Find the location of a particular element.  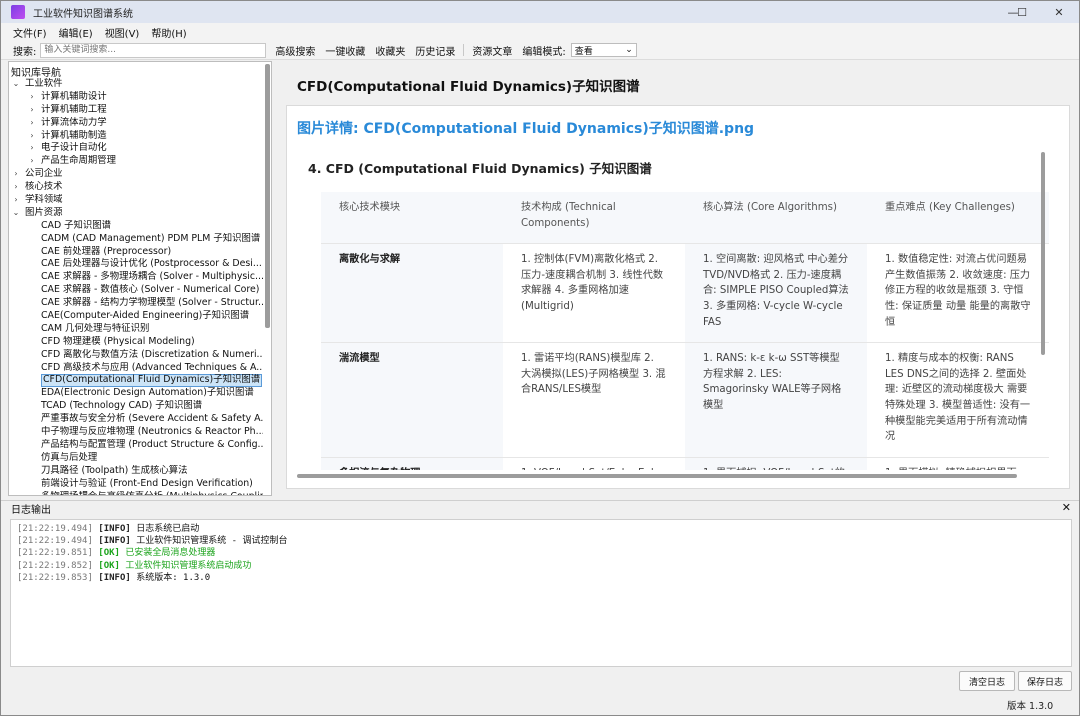

tree-item: TCAD (Technology CAD) 子知识图谱 is located at coordinates (136, 406).